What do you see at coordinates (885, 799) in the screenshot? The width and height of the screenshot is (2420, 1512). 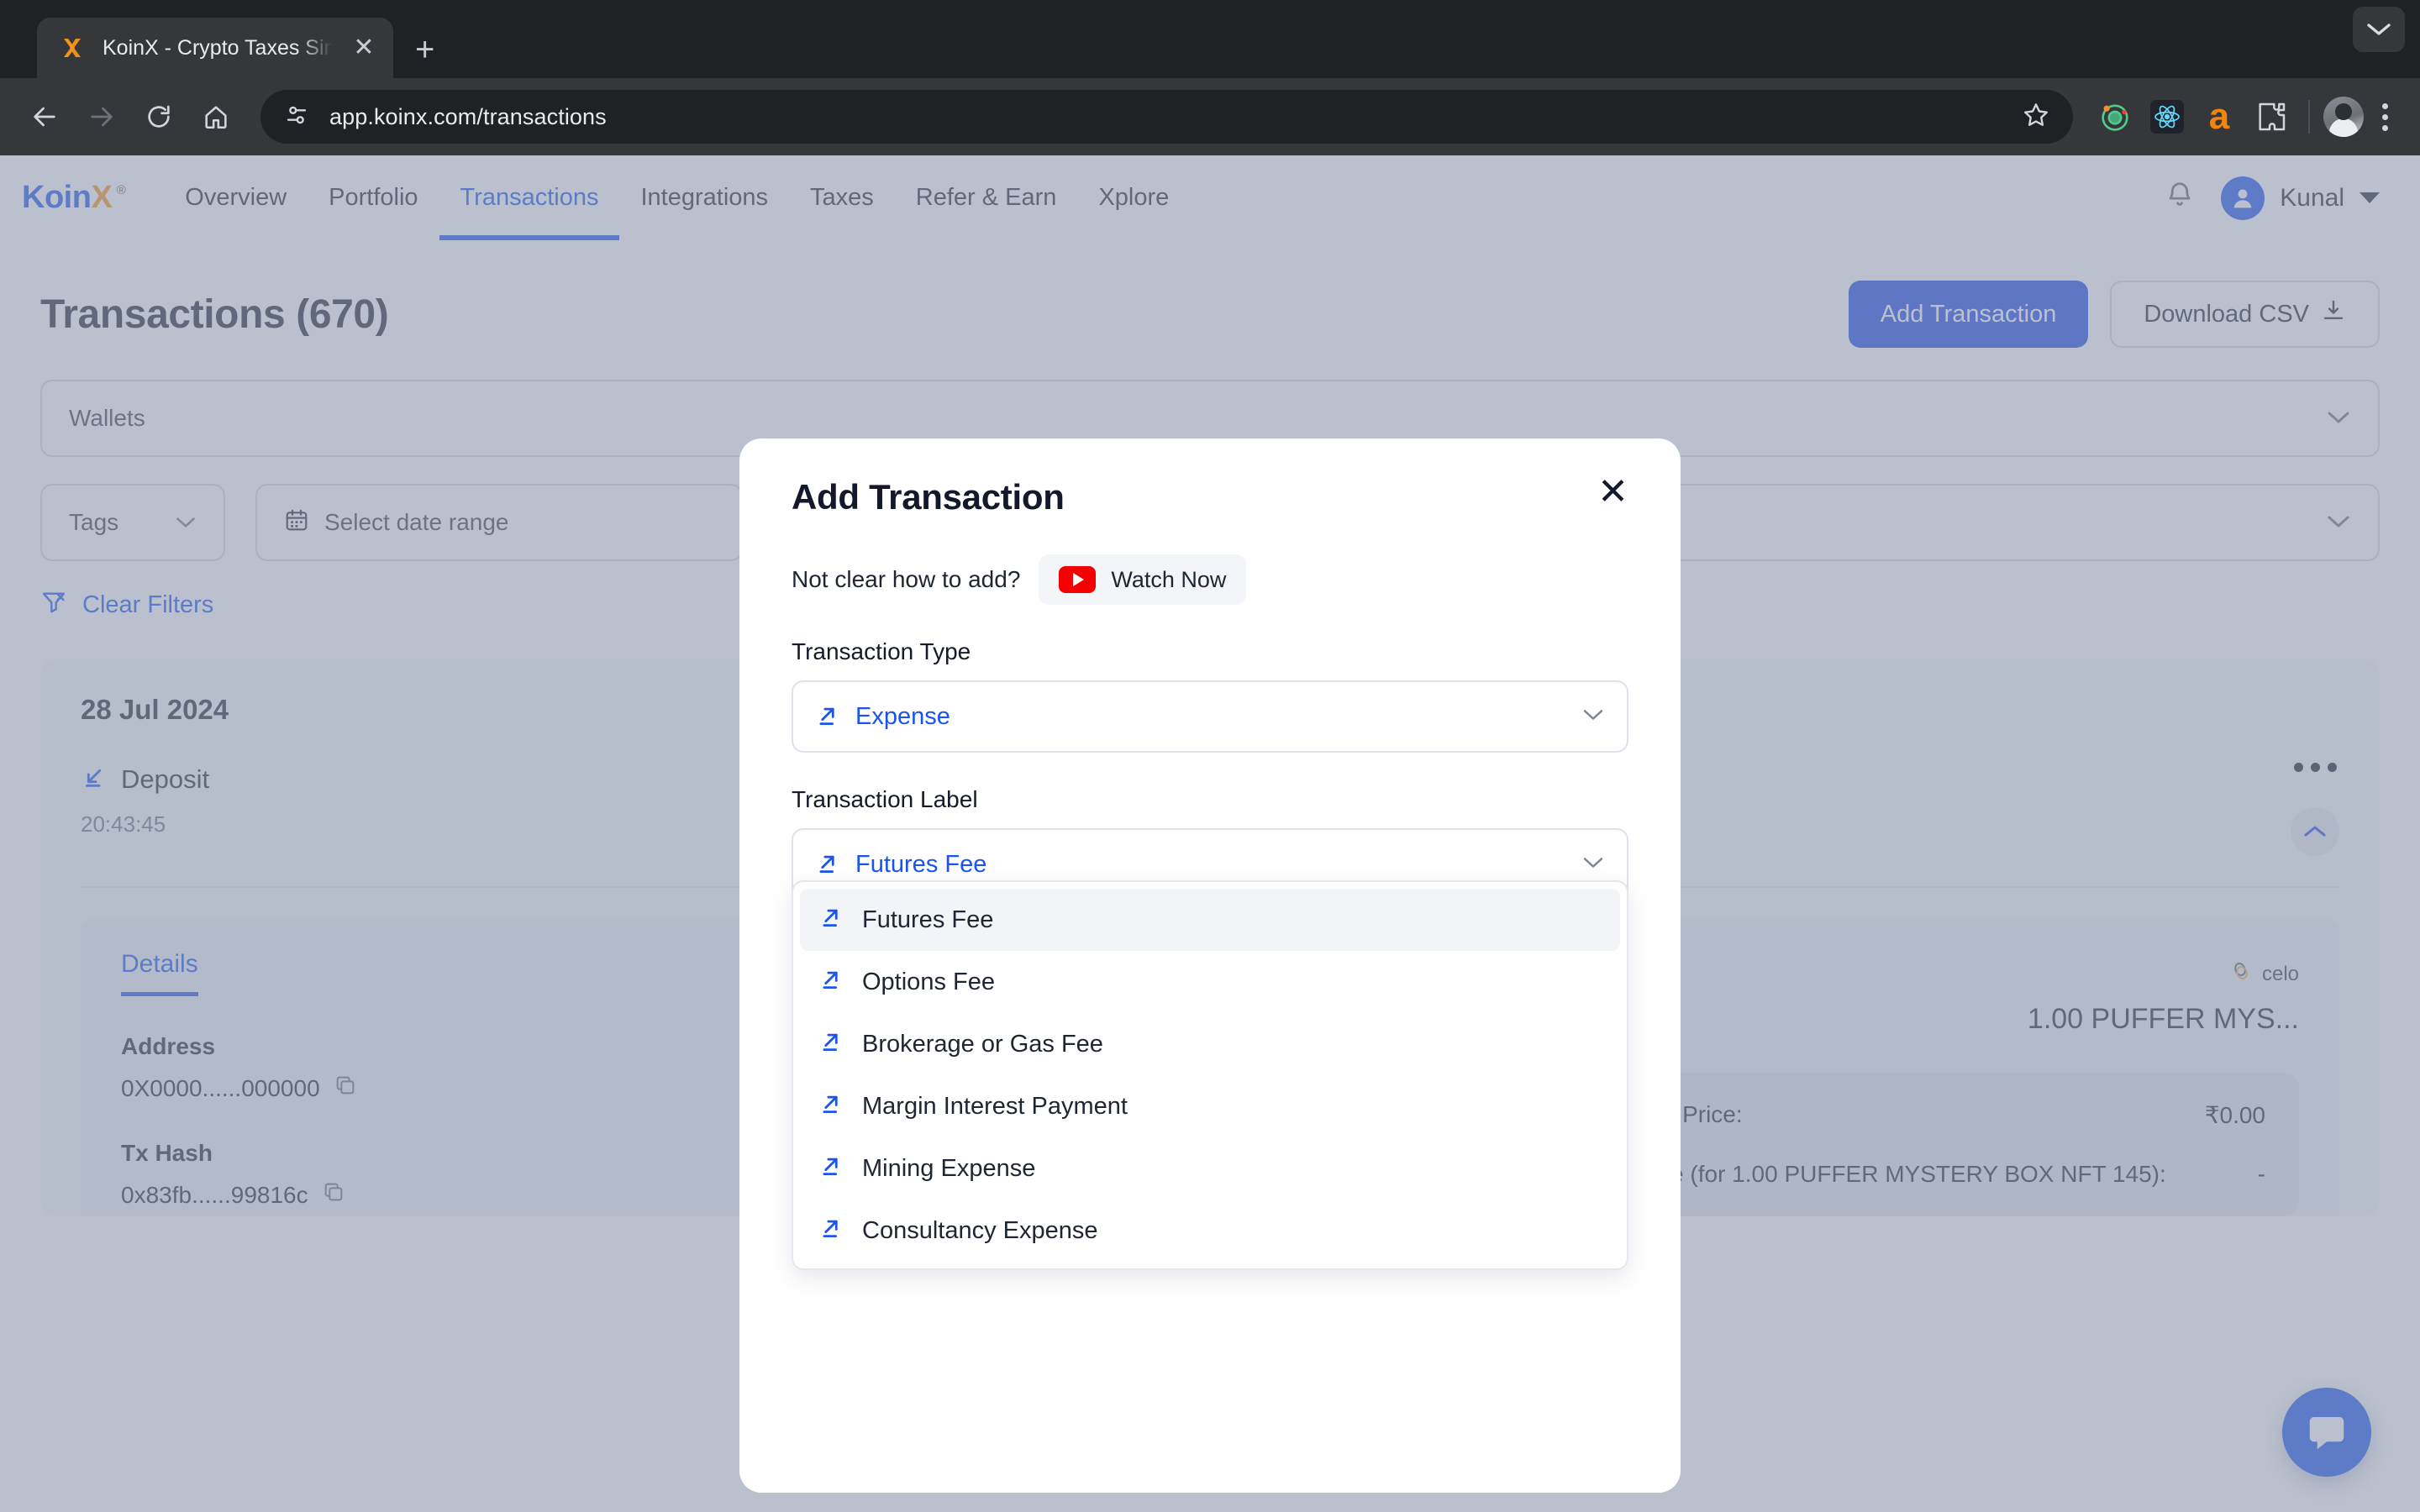 I see `transaction-label-label: Transaction Label` at bounding box center [885, 799].